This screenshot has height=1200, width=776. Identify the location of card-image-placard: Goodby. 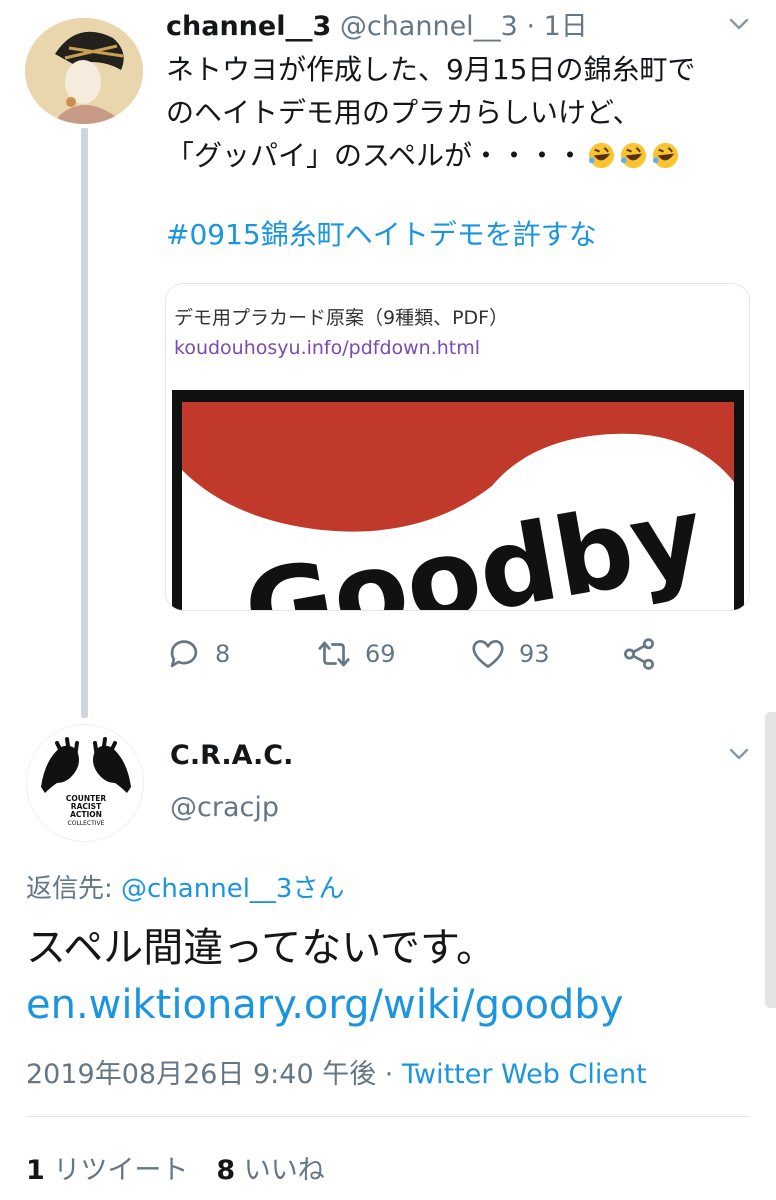
(458, 500).